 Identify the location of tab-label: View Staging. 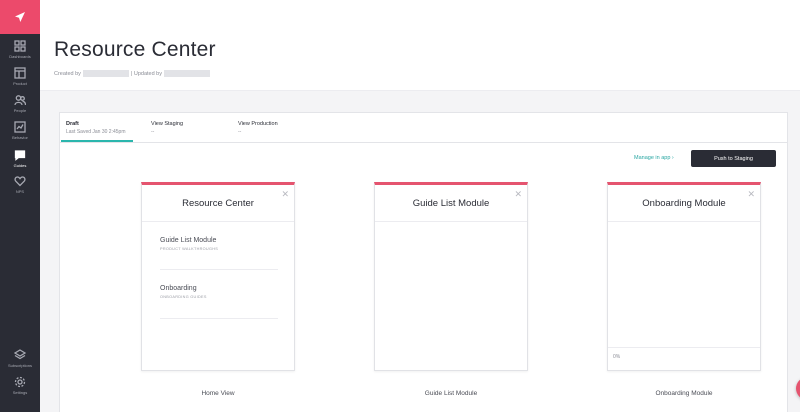
(167, 124).